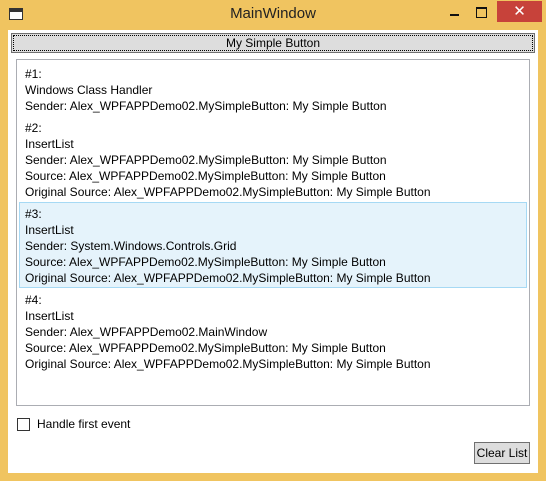 The height and width of the screenshot is (481, 546). I want to click on maximize-button, so click(481, 12).